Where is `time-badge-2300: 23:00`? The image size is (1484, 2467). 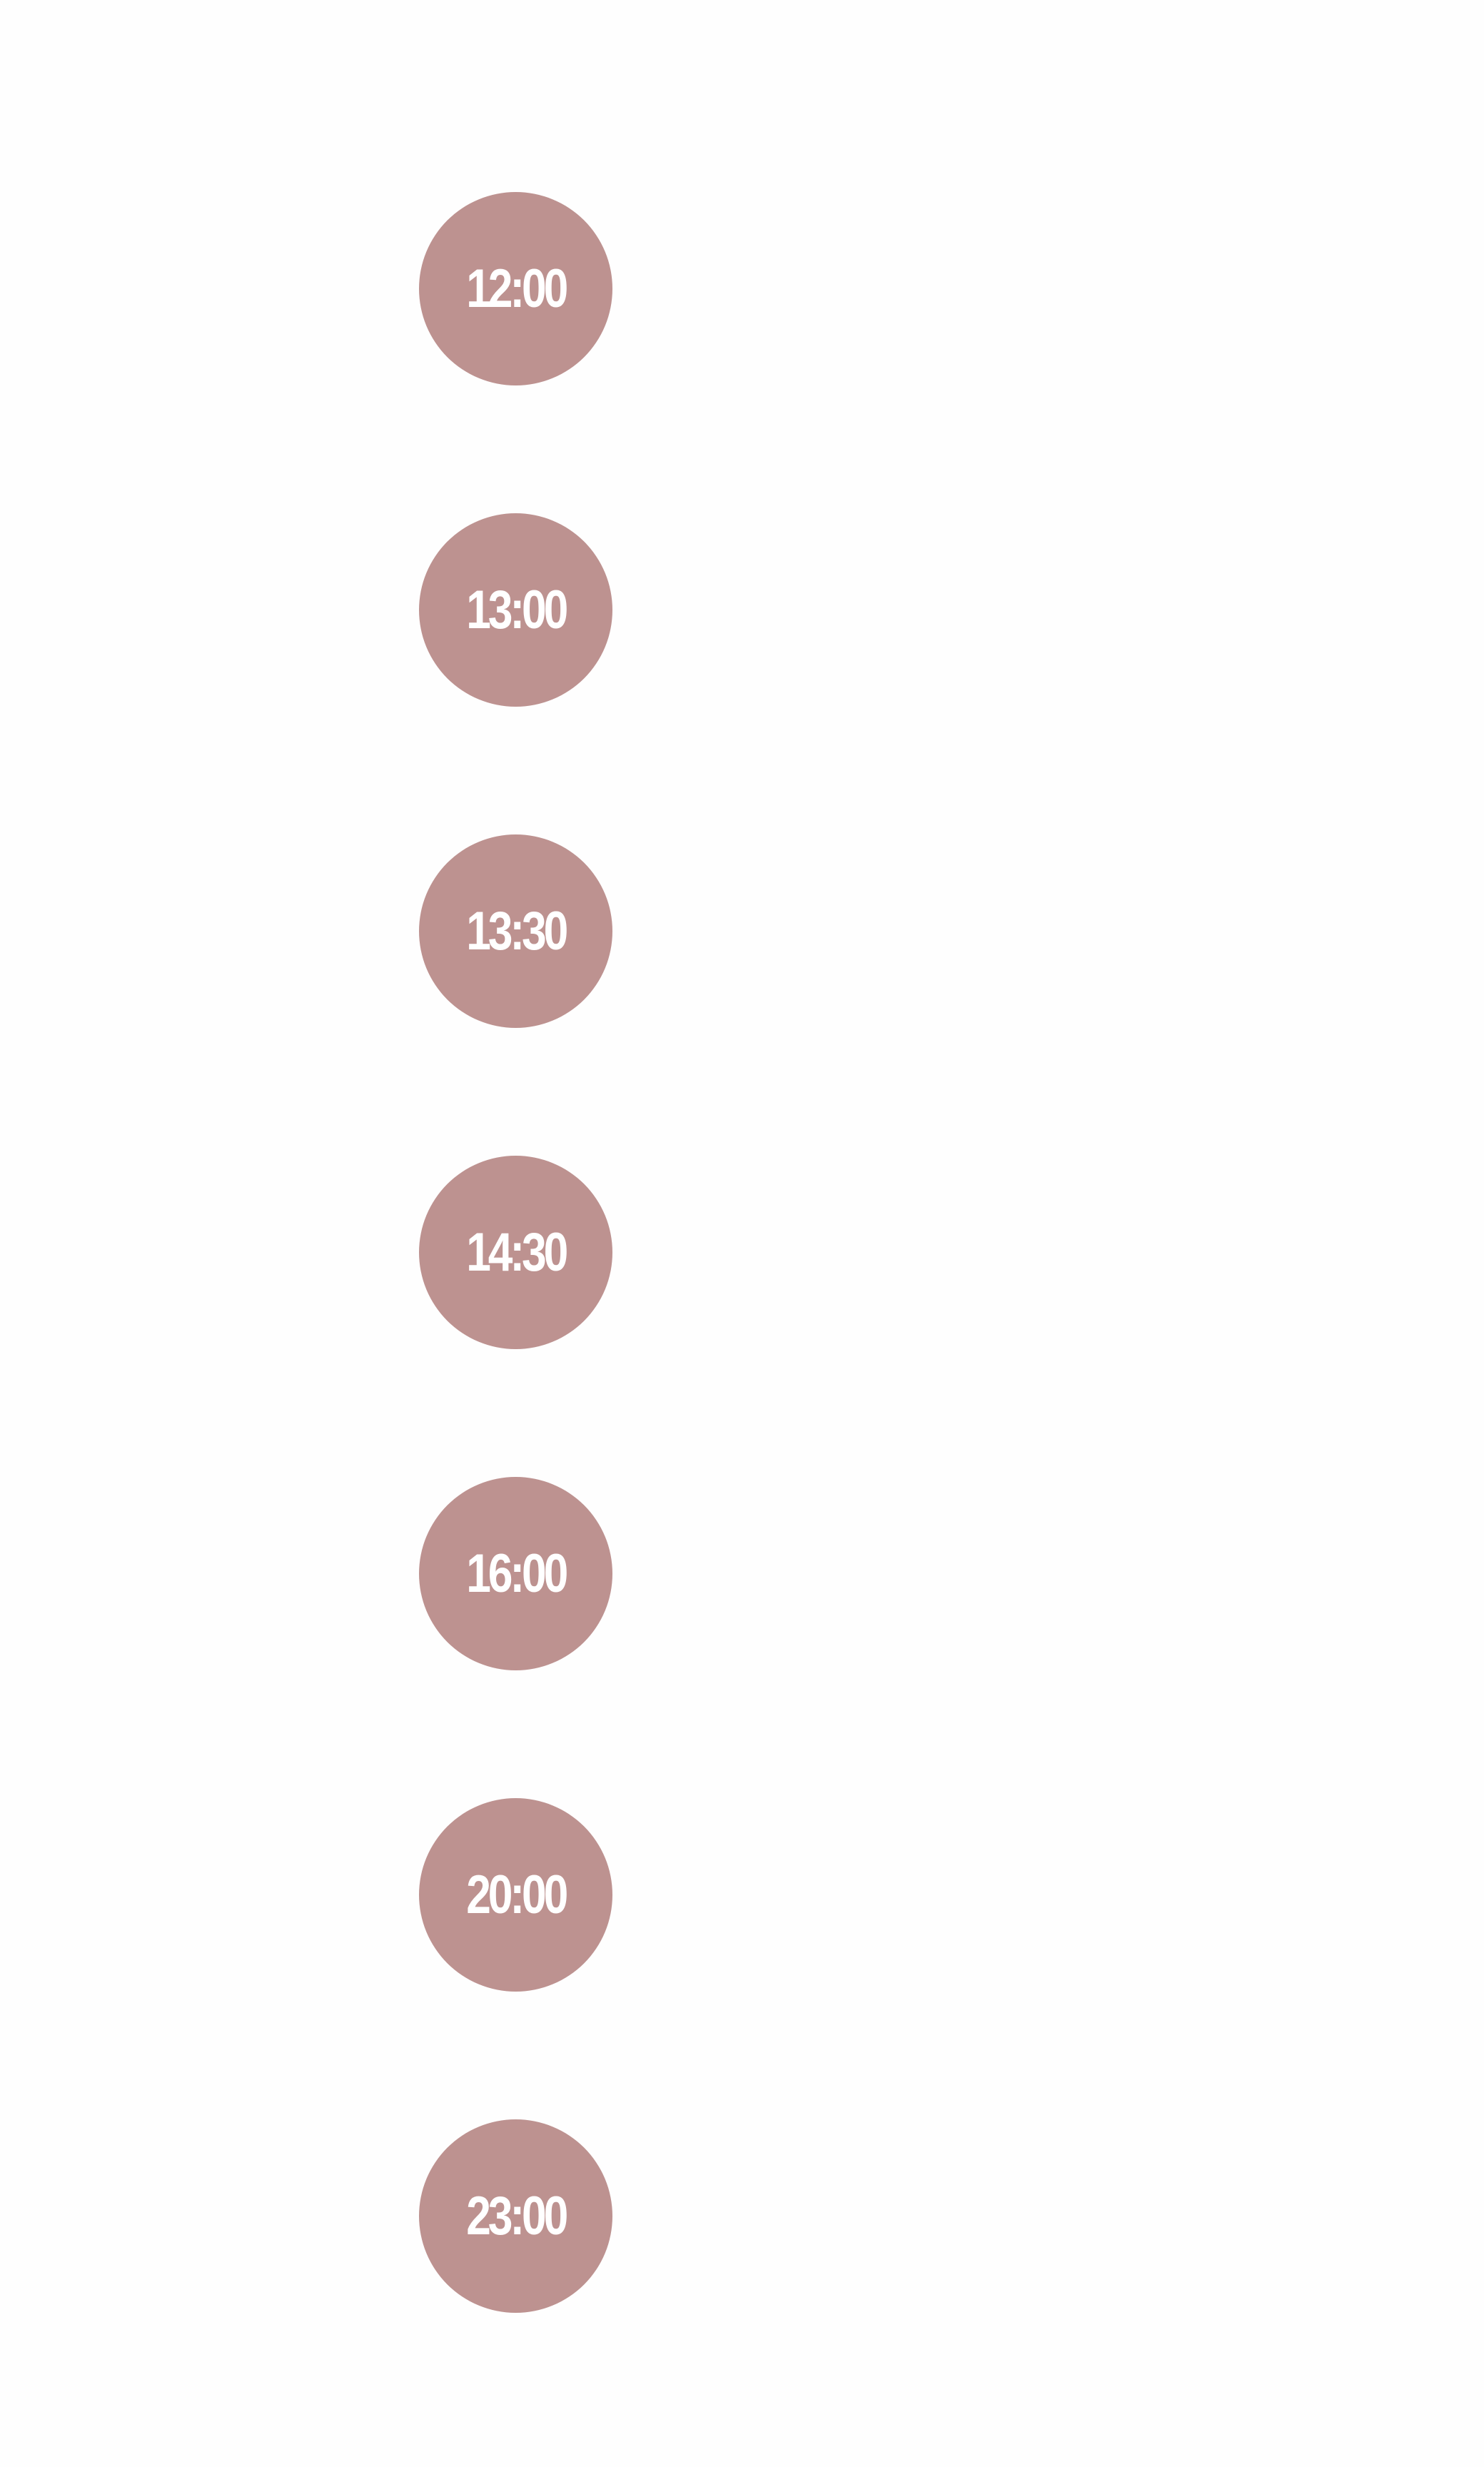
time-badge-2300: 23:00 is located at coordinates (515, 2216).